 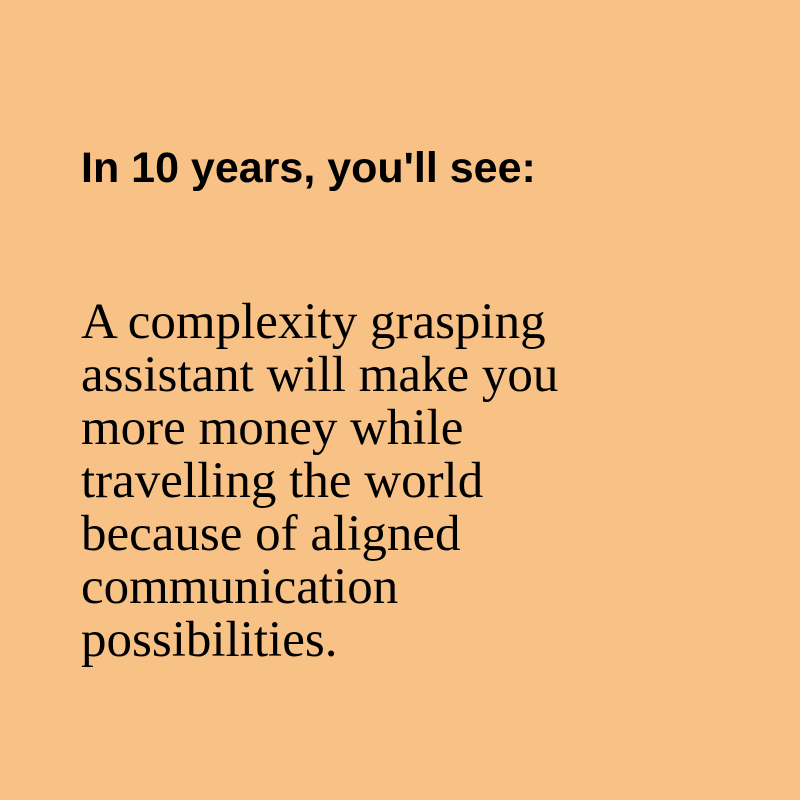 I want to click on body-line: travelling the world, so click(x=282, y=481).